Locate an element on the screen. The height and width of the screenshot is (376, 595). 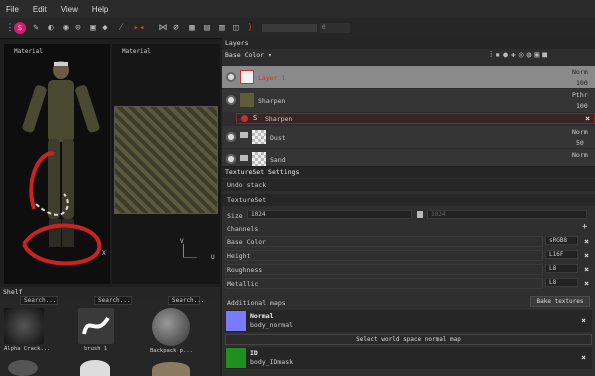
picker-icon: ⁄ is located at coordinates (121, 28).